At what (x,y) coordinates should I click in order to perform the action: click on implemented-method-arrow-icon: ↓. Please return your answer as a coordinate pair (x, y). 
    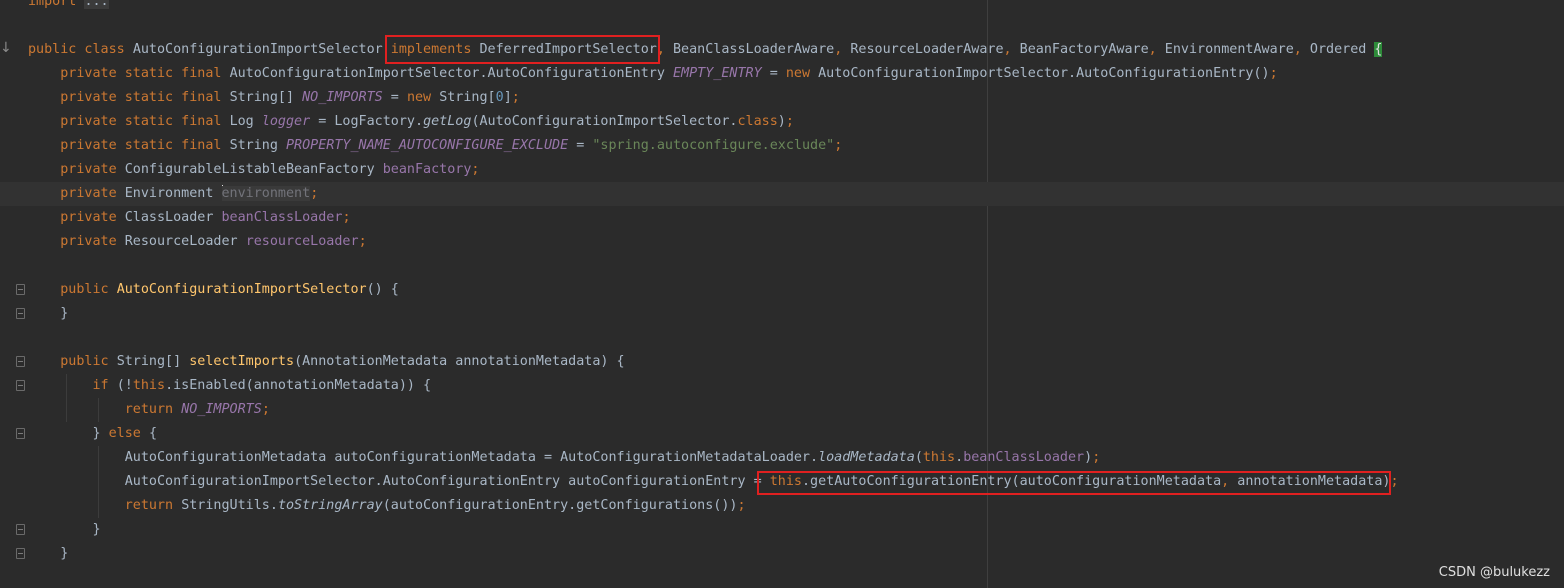
    Looking at the image, I should click on (6, 48).